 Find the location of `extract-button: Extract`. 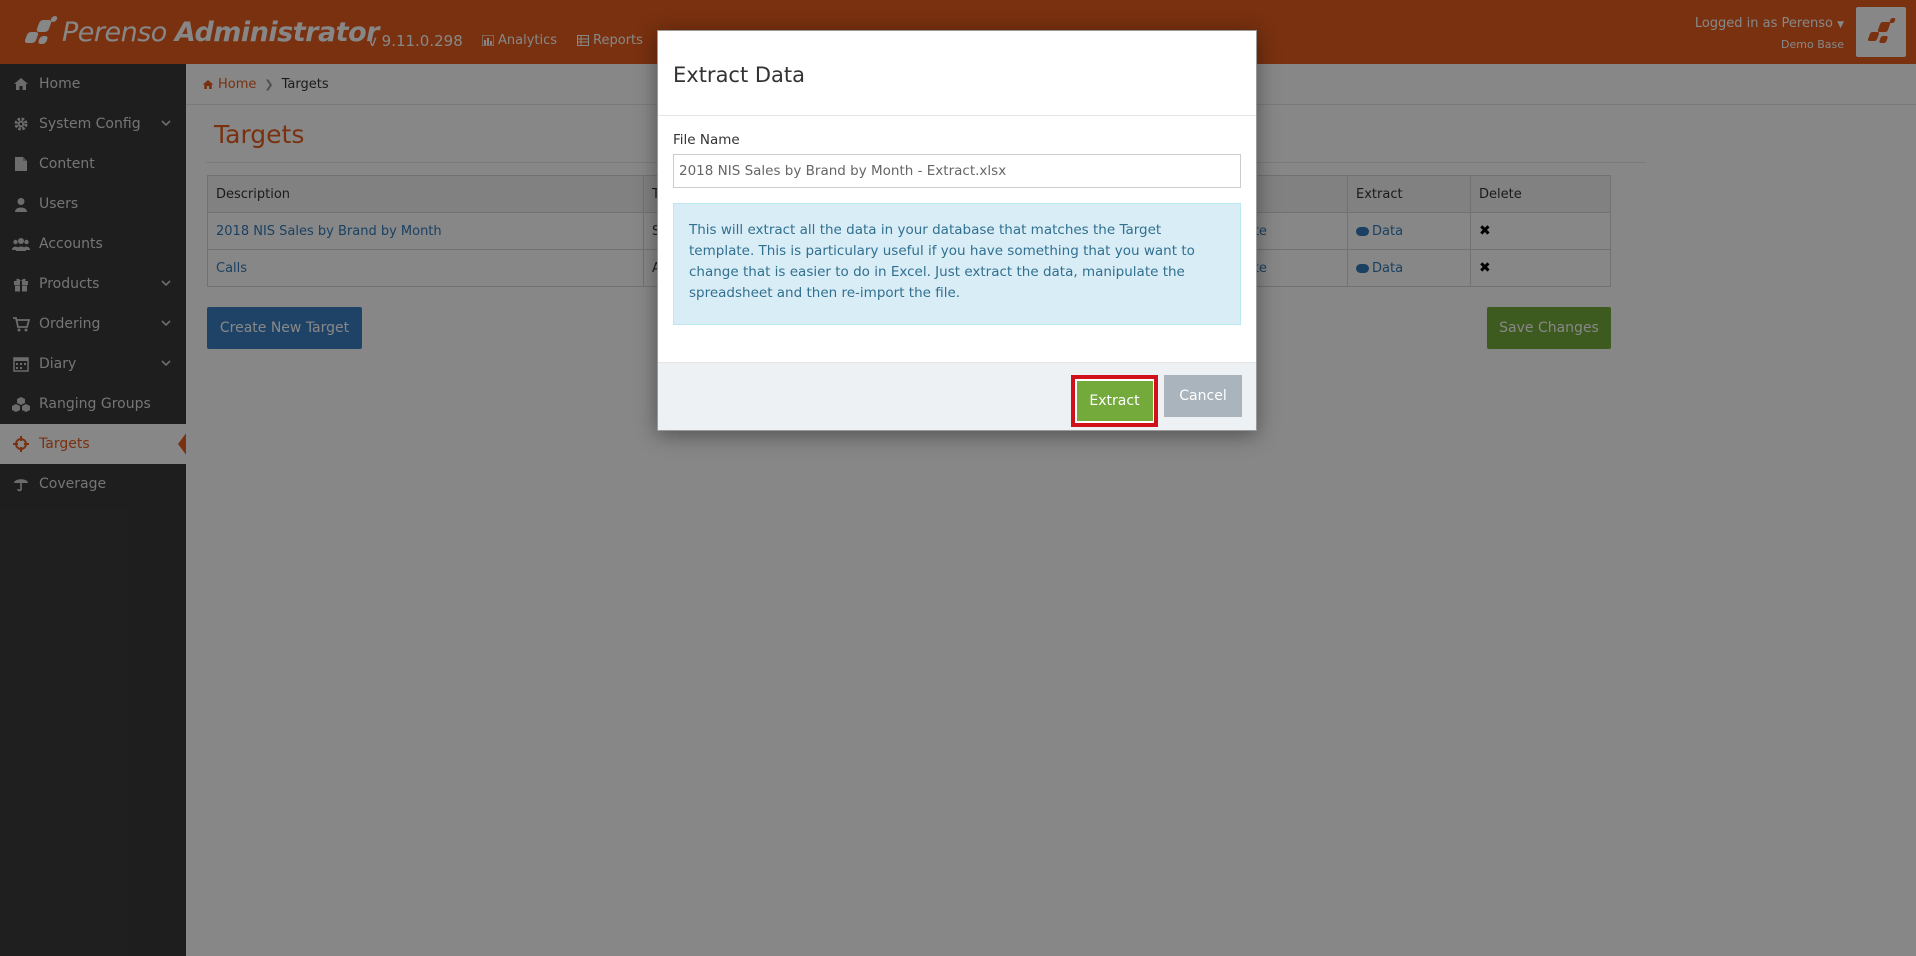

extract-button: Extract is located at coordinates (1114, 401).